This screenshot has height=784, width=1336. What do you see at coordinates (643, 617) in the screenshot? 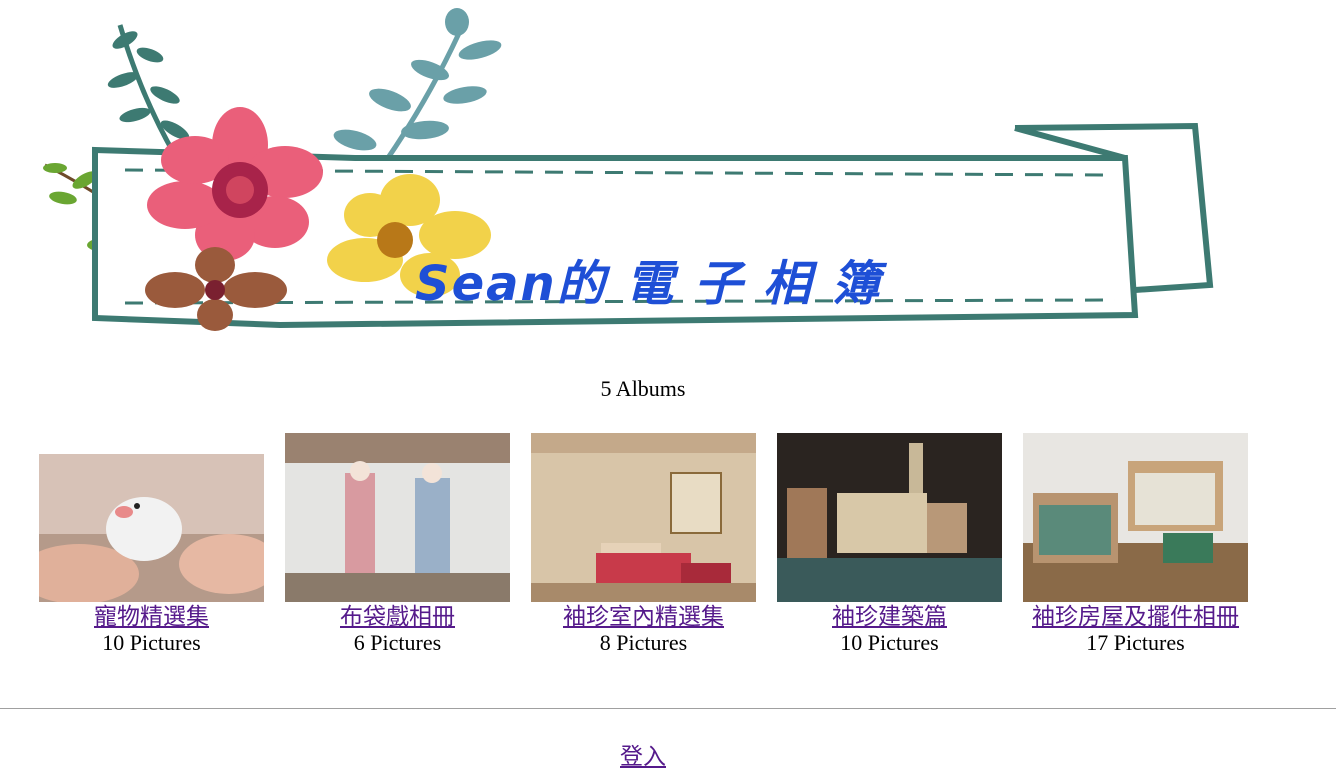
I see `album-link: 袖珍室內精選集` at bounding box center [643, 617].